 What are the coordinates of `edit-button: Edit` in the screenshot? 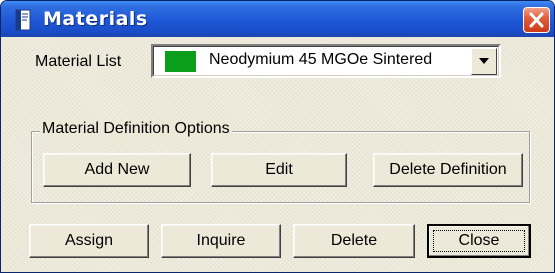 It's located at (279, 170).